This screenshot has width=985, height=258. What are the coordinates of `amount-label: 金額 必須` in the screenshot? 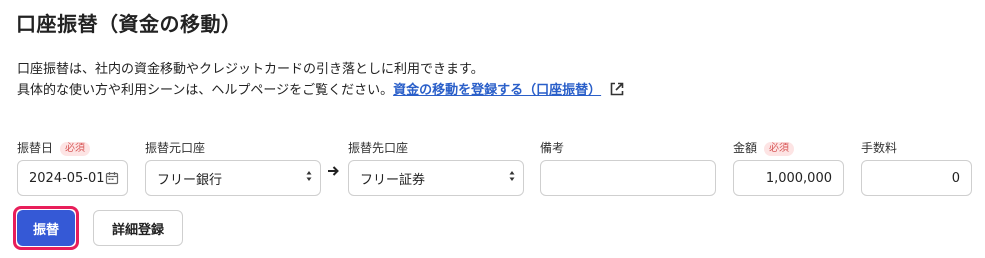 It's located at (764, 147).